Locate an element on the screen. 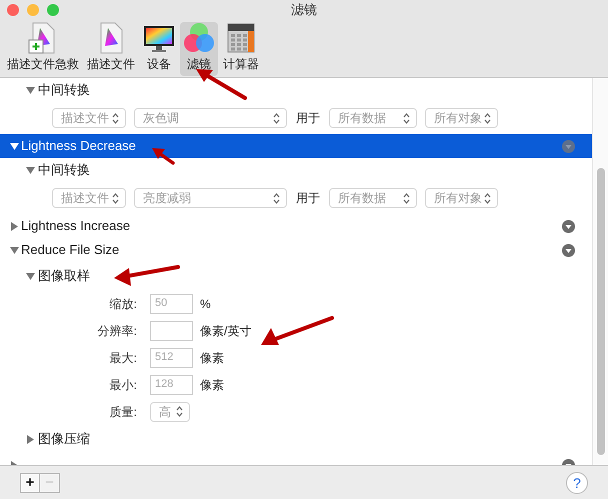  close-button is located at coordinates (13, 10).